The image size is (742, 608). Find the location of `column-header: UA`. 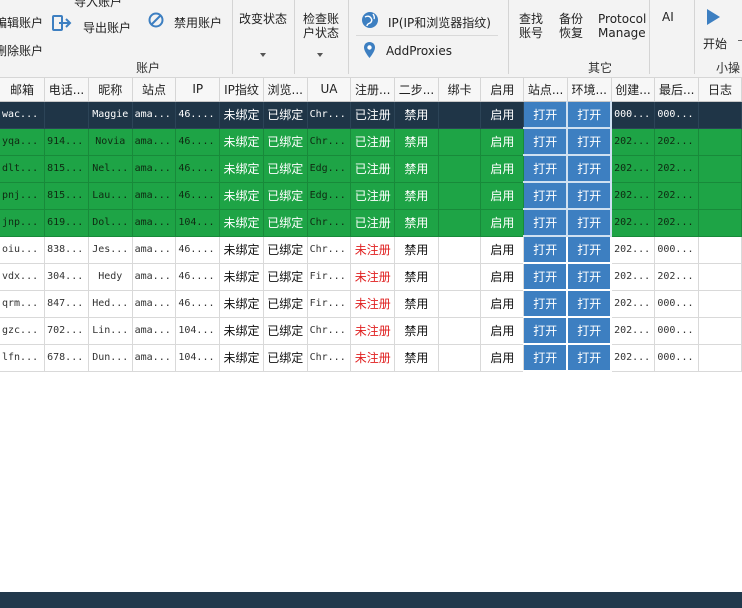

column-header: UA is located at coordinates (329, 90).